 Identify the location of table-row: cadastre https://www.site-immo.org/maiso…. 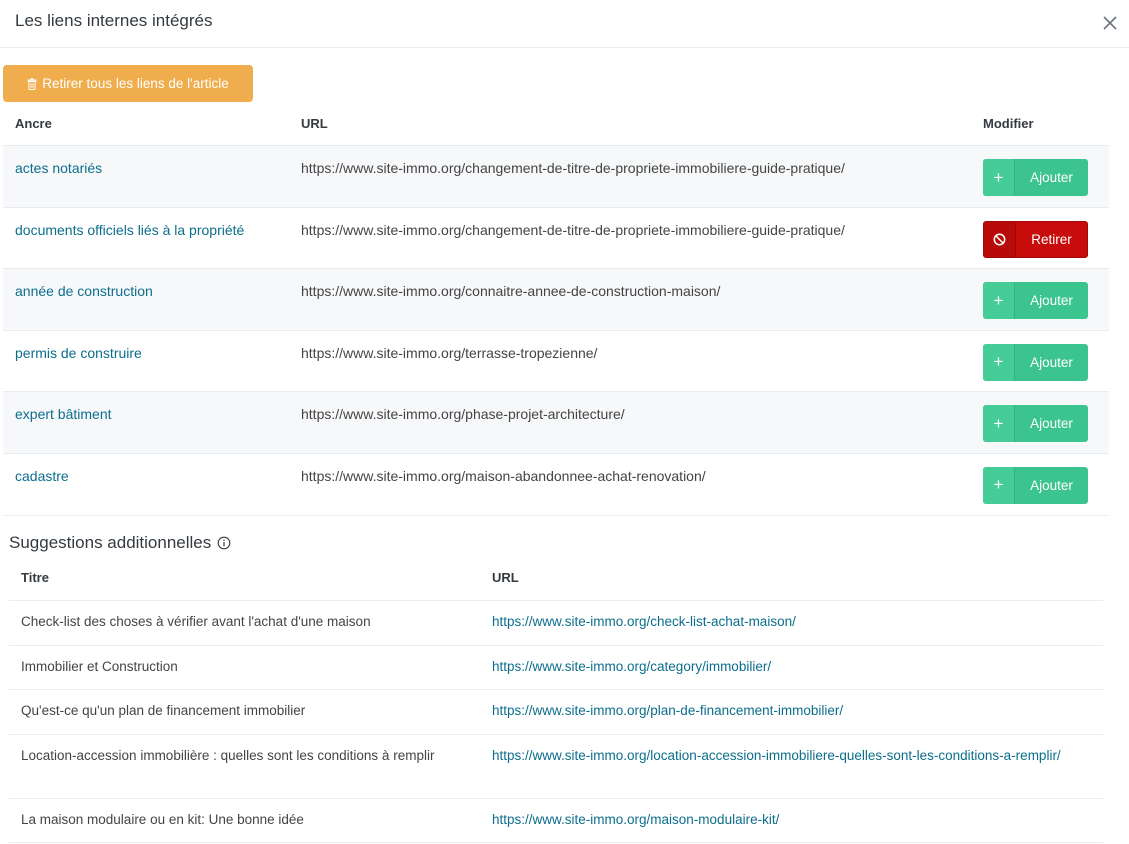
(556, 483).